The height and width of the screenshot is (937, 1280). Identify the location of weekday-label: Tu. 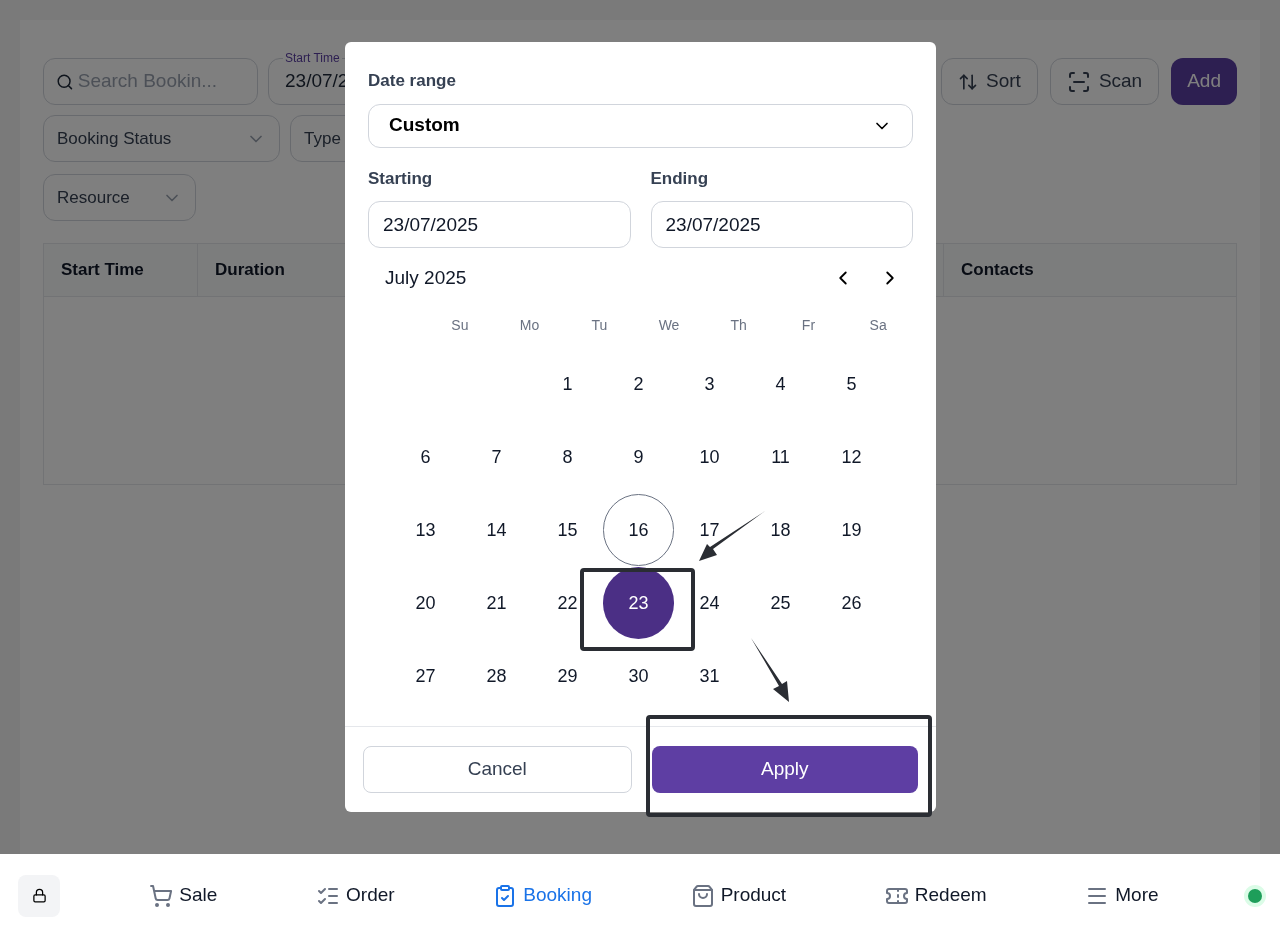
(599, 325).